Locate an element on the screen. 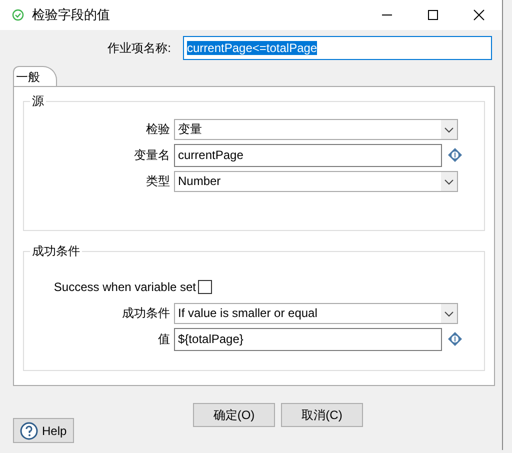 This screenshot has height=453, width=512. window-title: 检验字段的值 is located at coordinates (71, 15).